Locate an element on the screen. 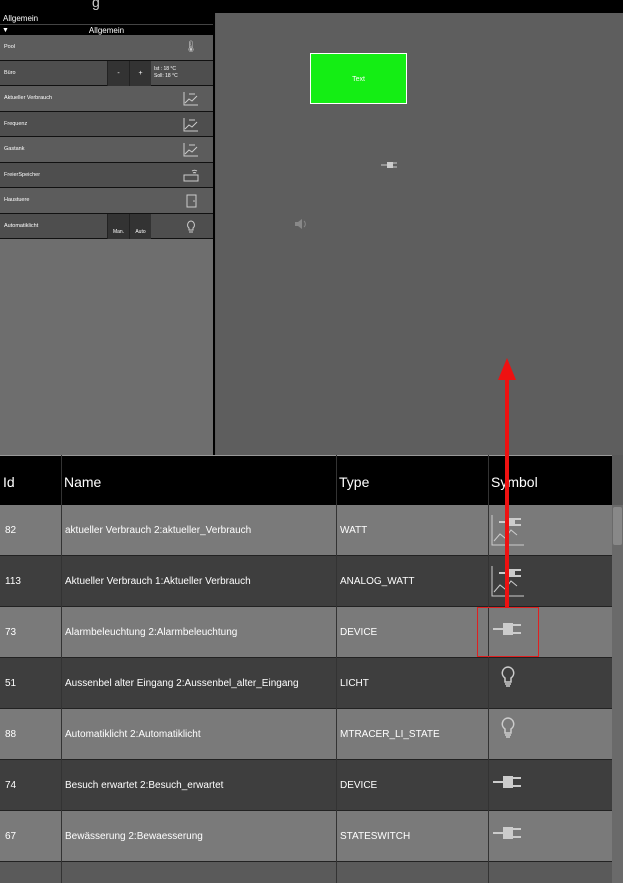 This screenshot has height=883, width=623. item-label: Haustuere is located at coordinates (17, 200).